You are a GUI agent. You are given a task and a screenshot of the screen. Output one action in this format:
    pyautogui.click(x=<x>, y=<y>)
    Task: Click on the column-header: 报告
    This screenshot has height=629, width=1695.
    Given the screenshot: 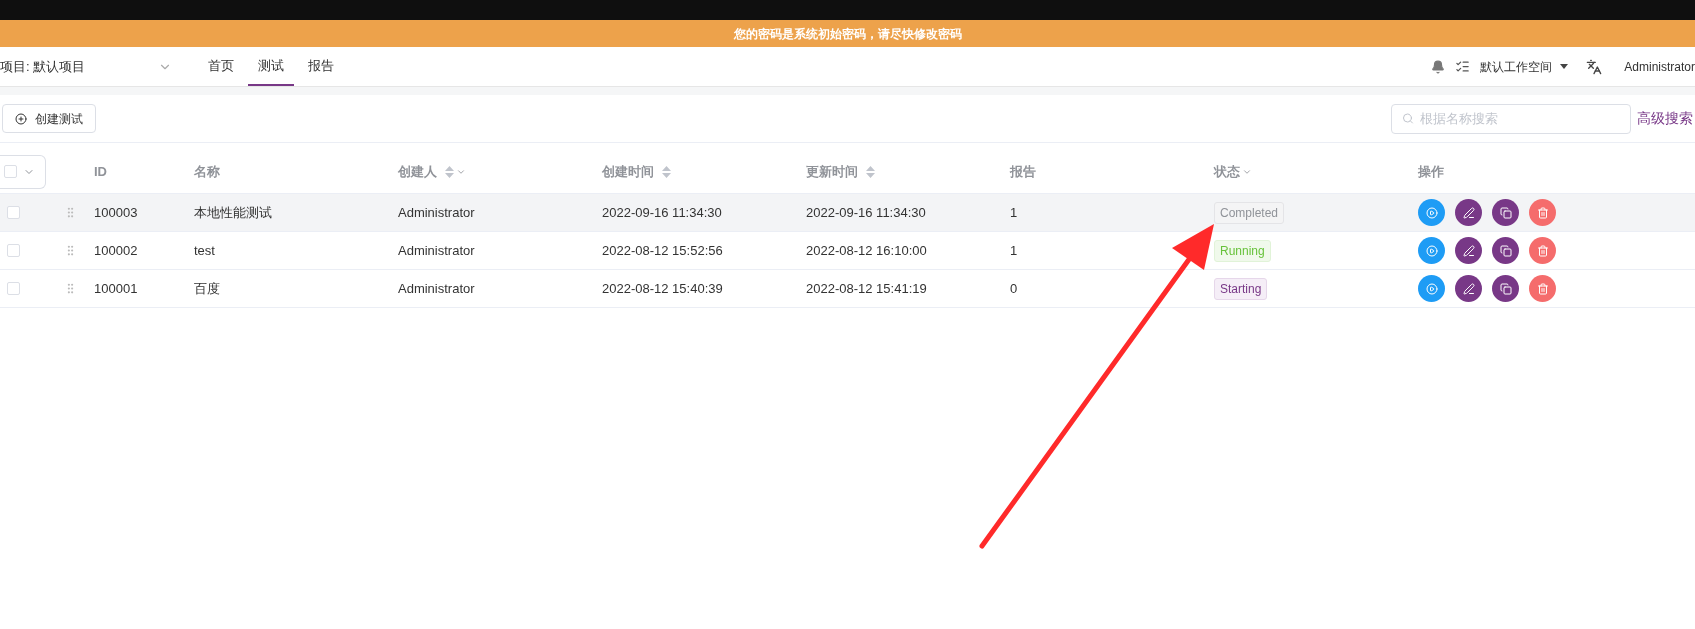 What is the action you would take?
    pyautogui.click(x=1023, y=171)
    